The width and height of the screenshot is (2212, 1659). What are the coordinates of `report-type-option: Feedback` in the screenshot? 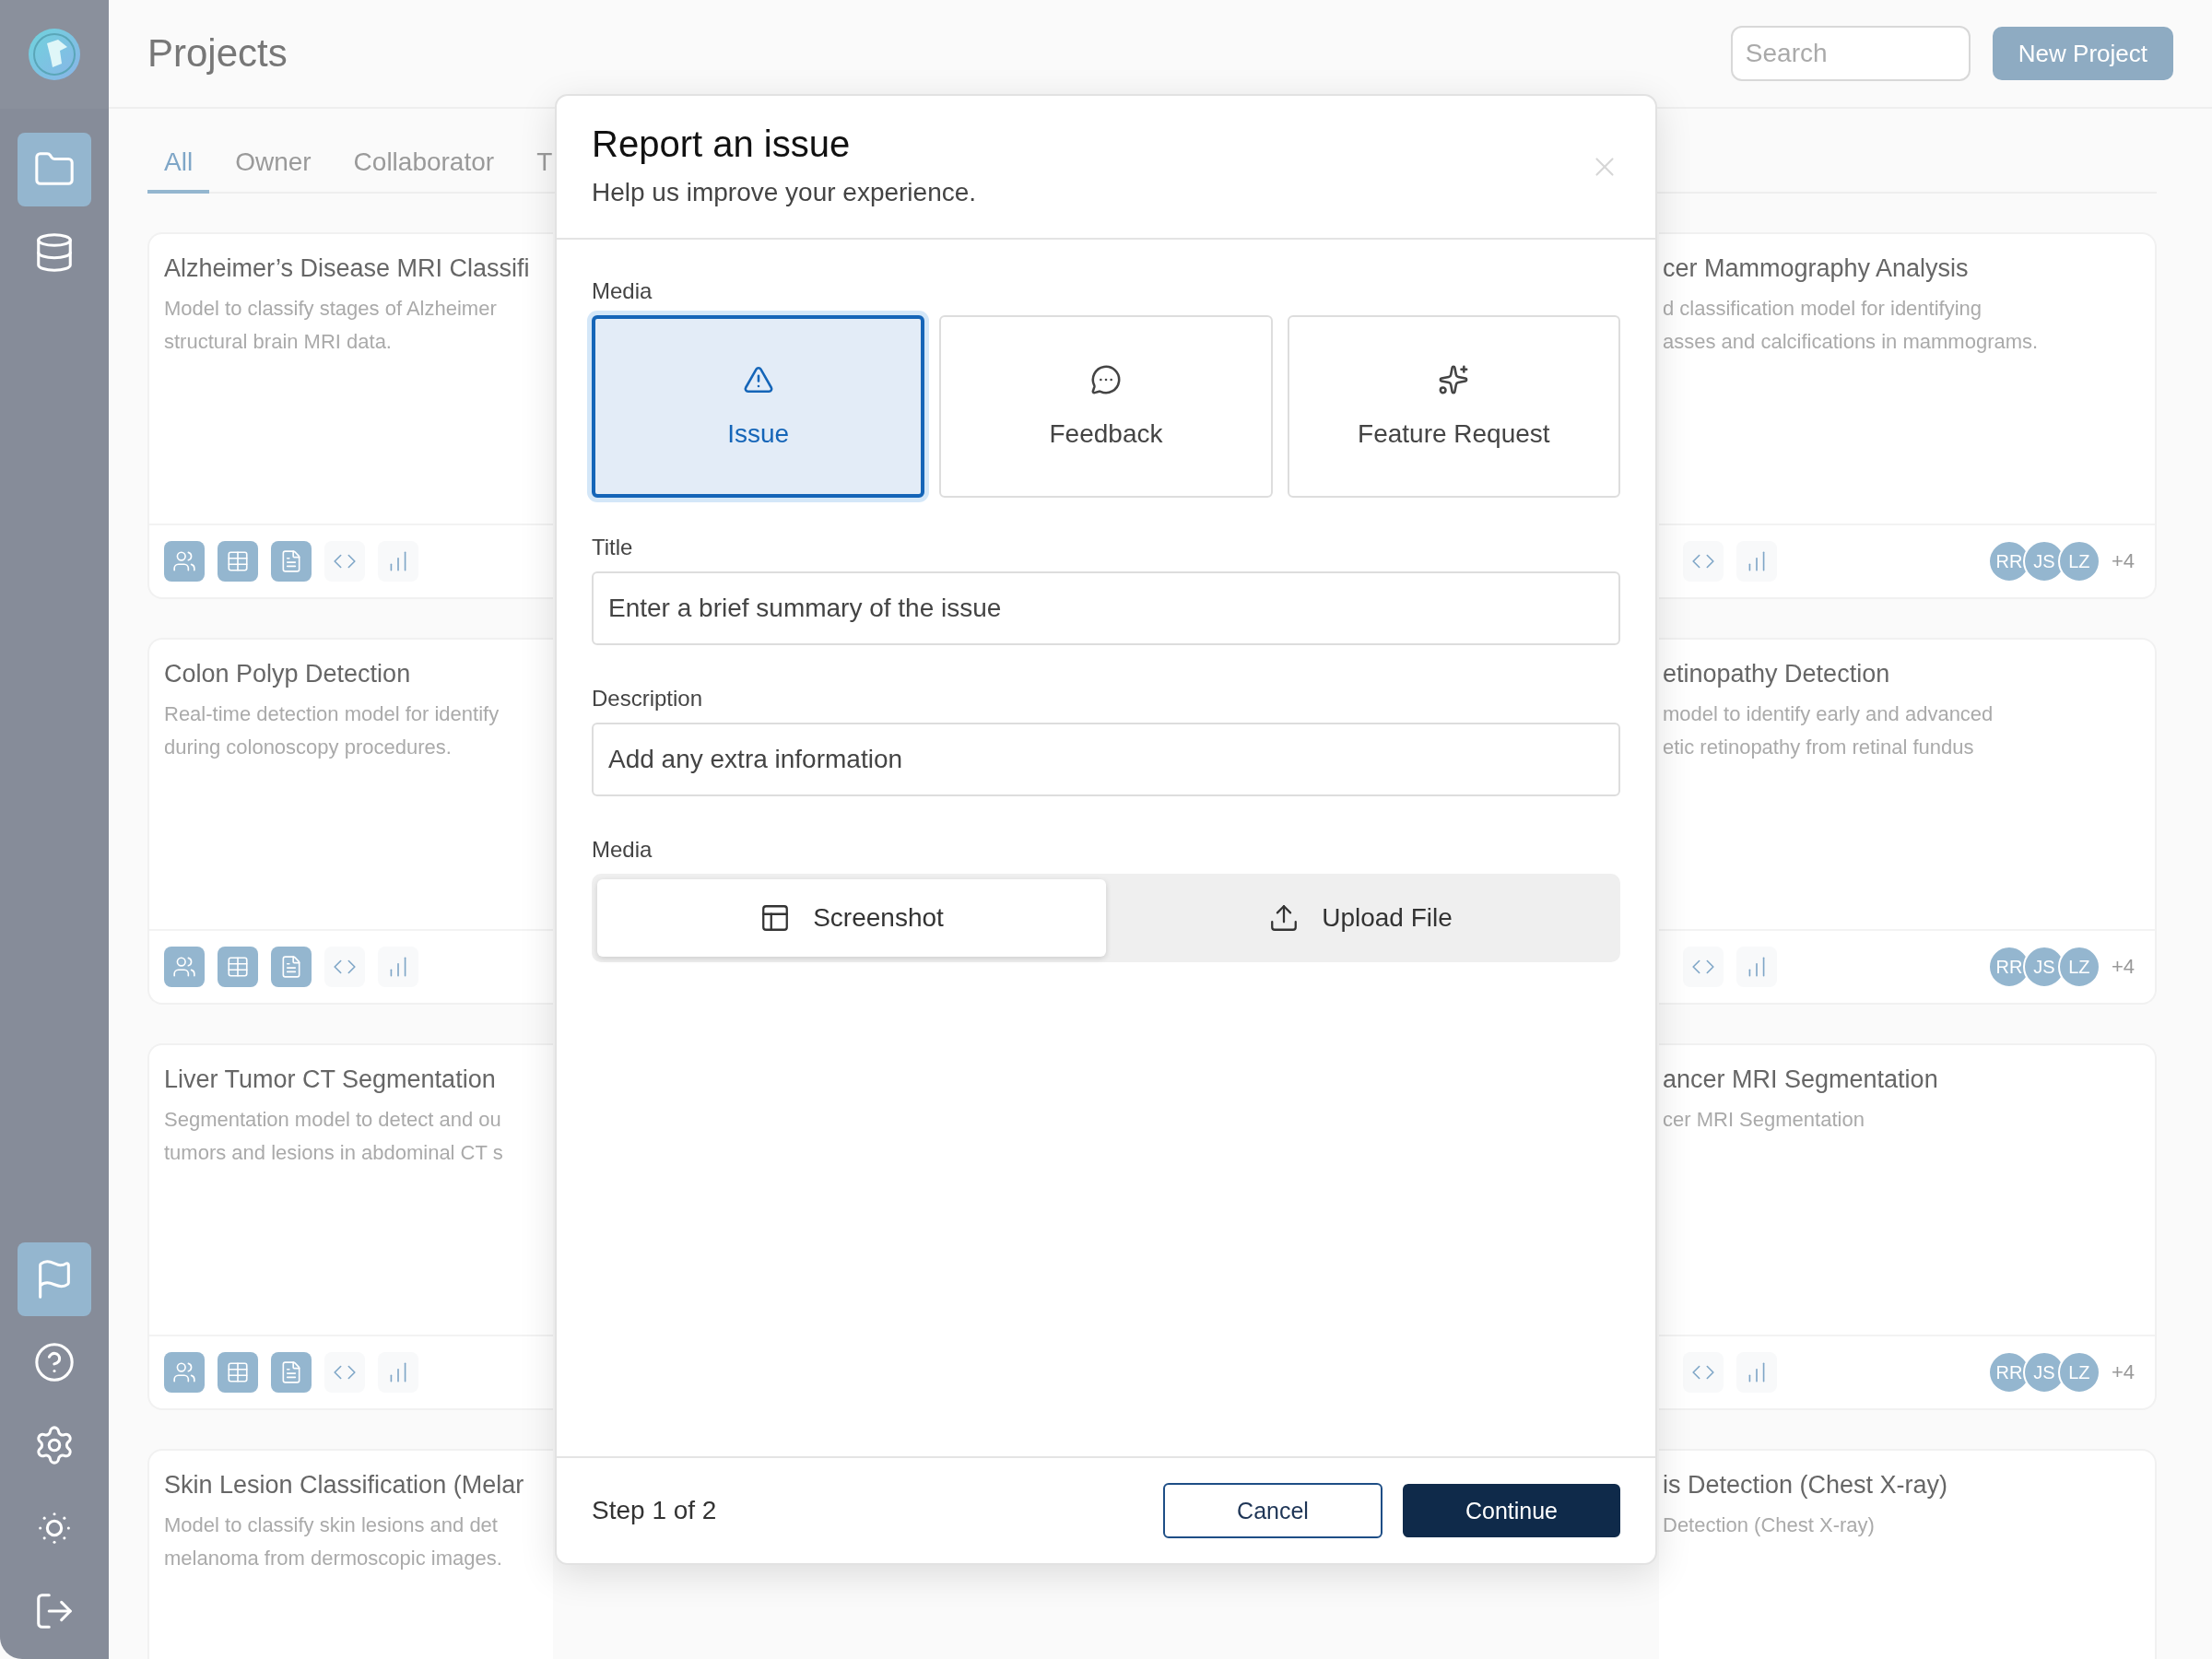 It's located at (1106, 406).